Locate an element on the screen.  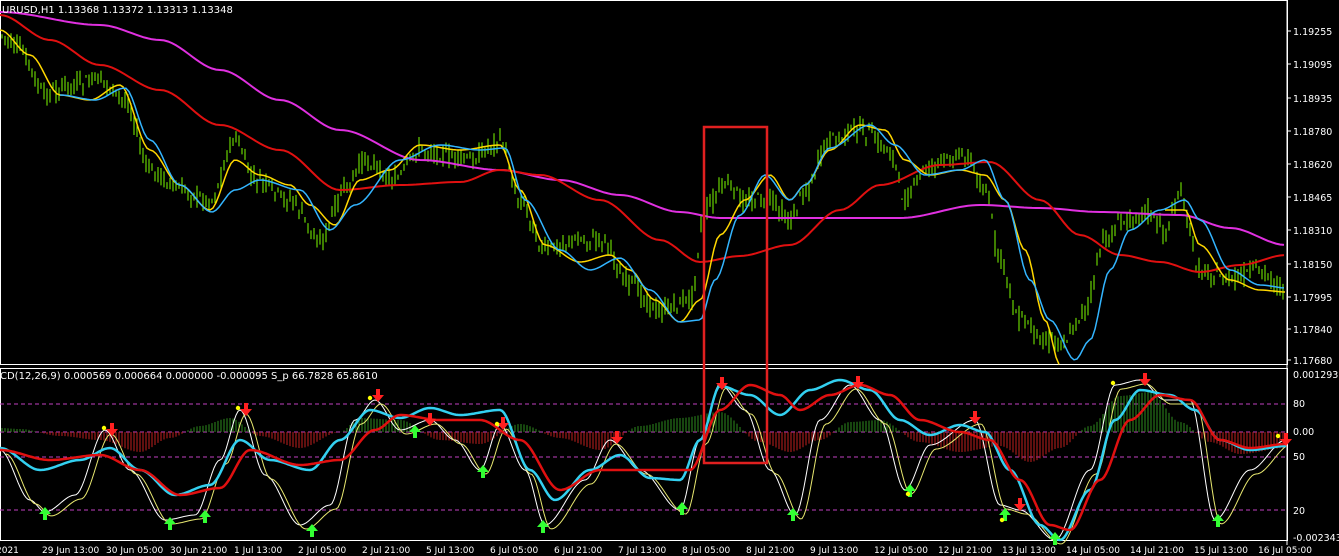
indicator-axis-label: 20 is located at coordinates (1299, 511).